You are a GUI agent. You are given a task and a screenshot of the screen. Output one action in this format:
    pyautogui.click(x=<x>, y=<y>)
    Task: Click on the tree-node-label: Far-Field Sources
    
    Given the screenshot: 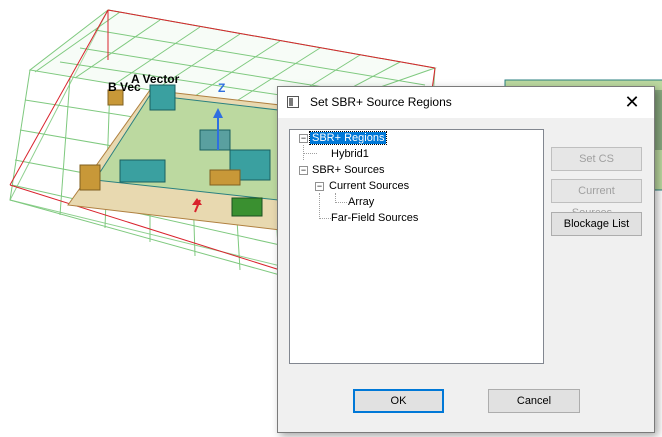 What is the action you would take?
    pyautogui.click(x=375, y=218)
    